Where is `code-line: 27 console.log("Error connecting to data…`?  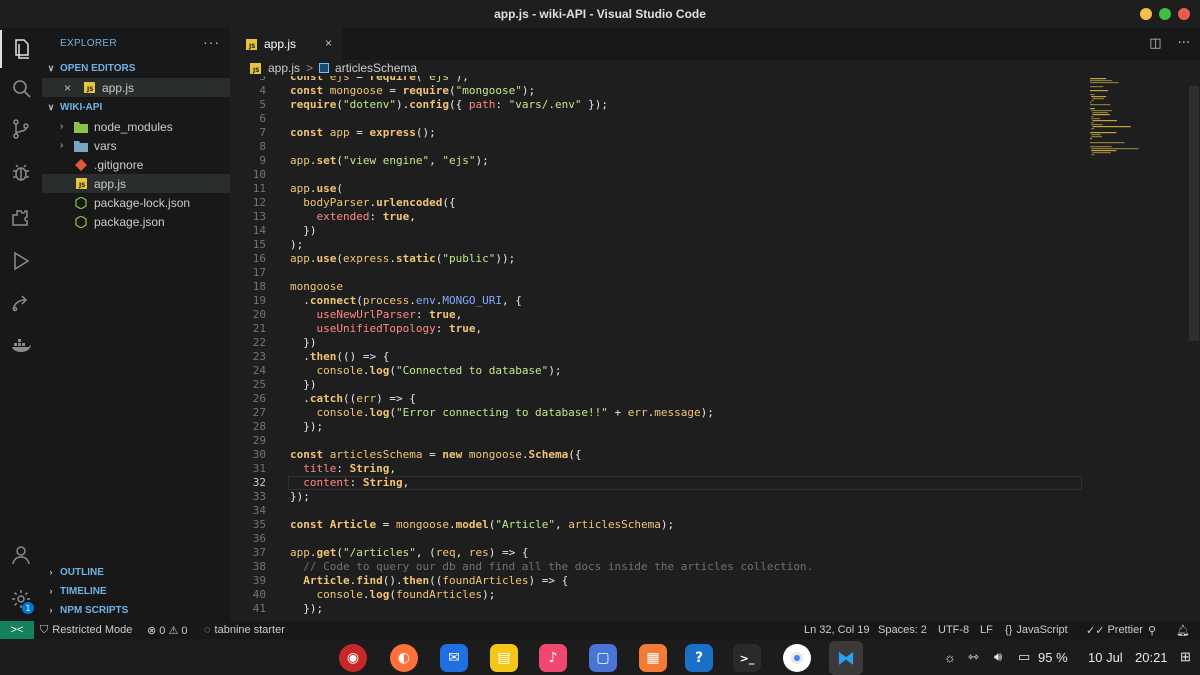
code-line: 27 console.log("Error connecting to data… is located at coordinates (660, 413).